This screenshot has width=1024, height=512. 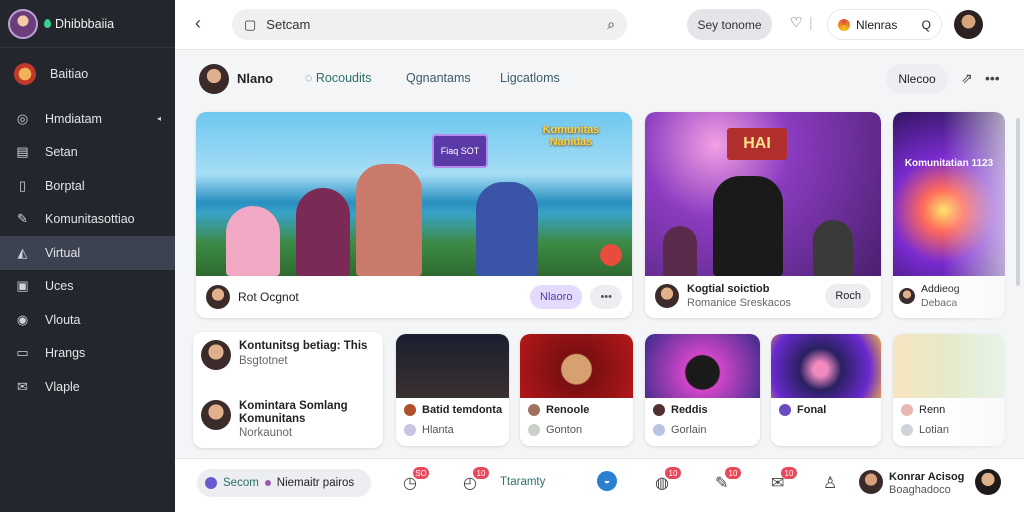 I want to click on video-card: Reddis Gorlain, so click(x=702, y=390).